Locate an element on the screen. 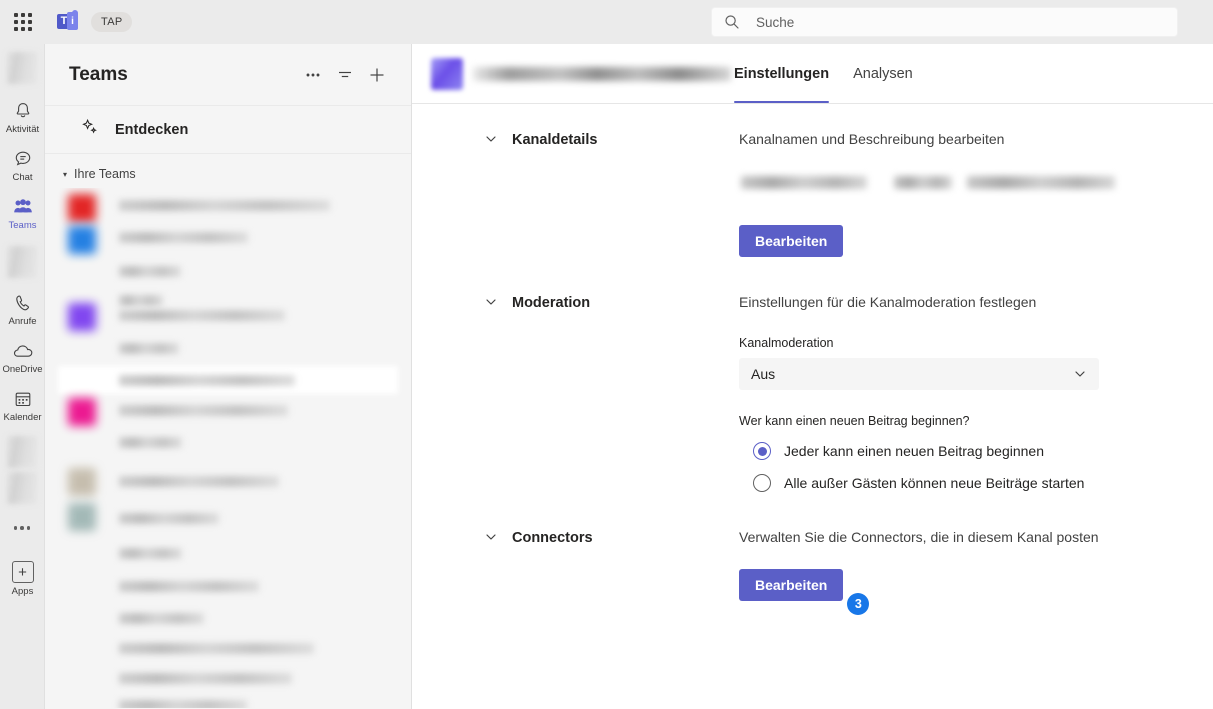  rail-avatar-blurred is located at coordinates (22, 68).